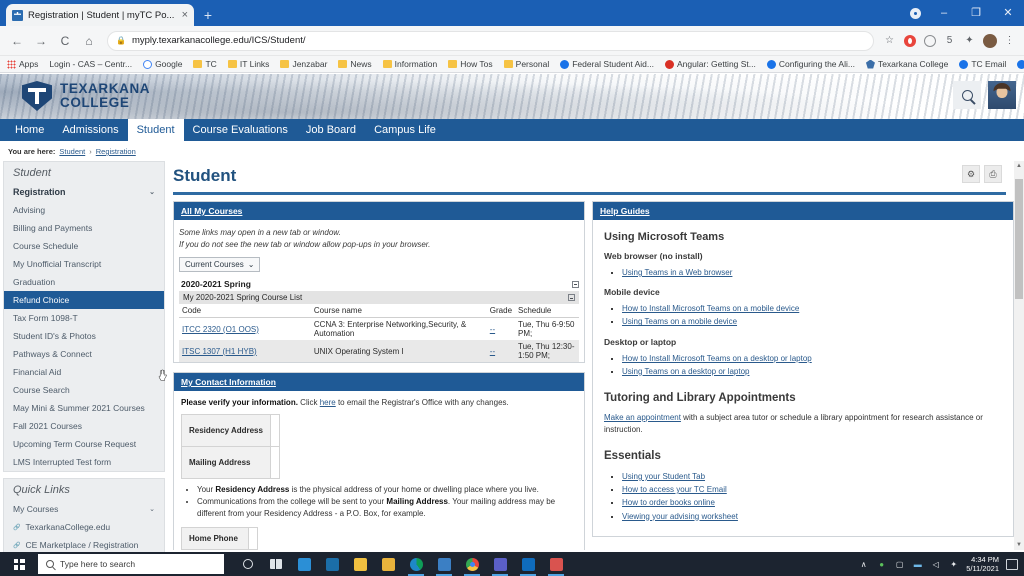 Image resolution: width=1024 pixels, height=576 pixels. I want to click on folder-blue-icon, so click(304, 564).